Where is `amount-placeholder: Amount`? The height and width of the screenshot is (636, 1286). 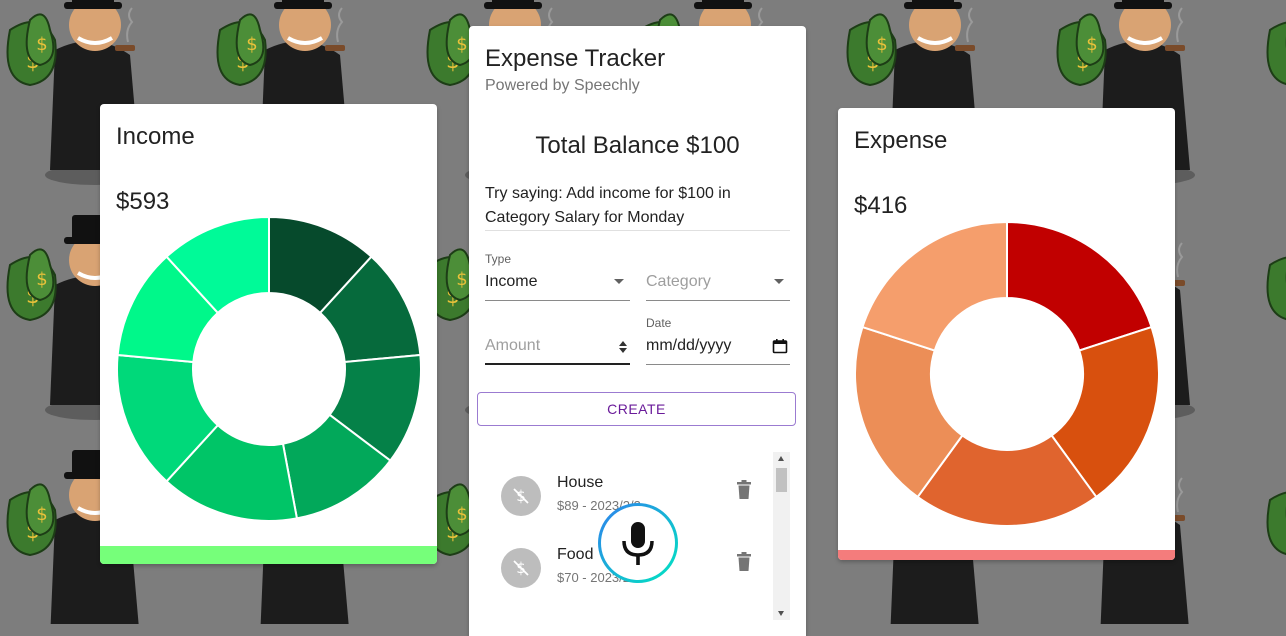
amount-placeholder: Amount is located at coordinates (513, 345).